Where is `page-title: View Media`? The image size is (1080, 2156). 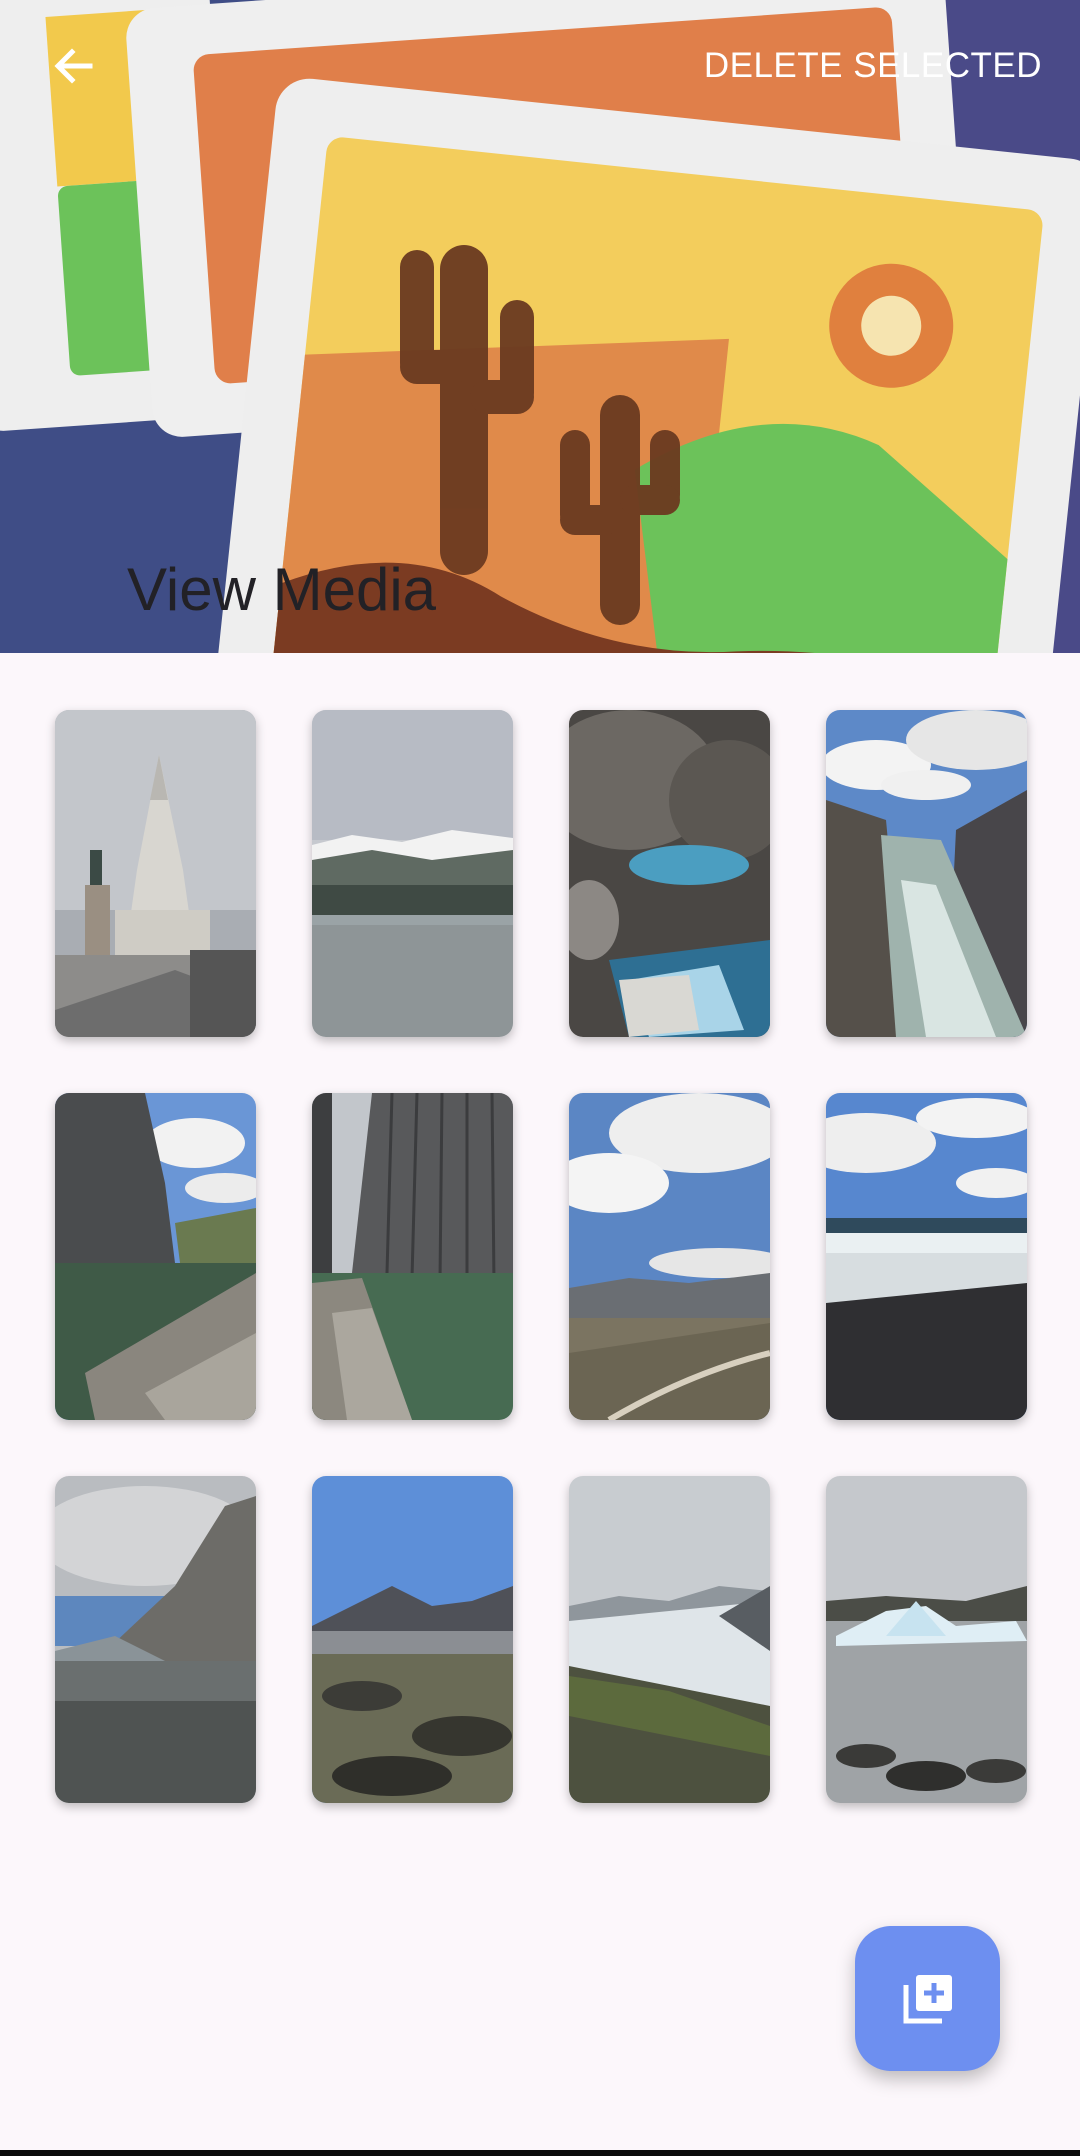
page-title: View Media is located at coordinates (282, 589).